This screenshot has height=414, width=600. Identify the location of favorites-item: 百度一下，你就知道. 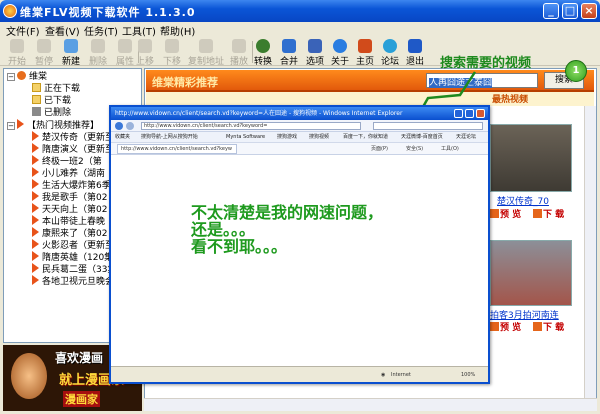
(365, 137).